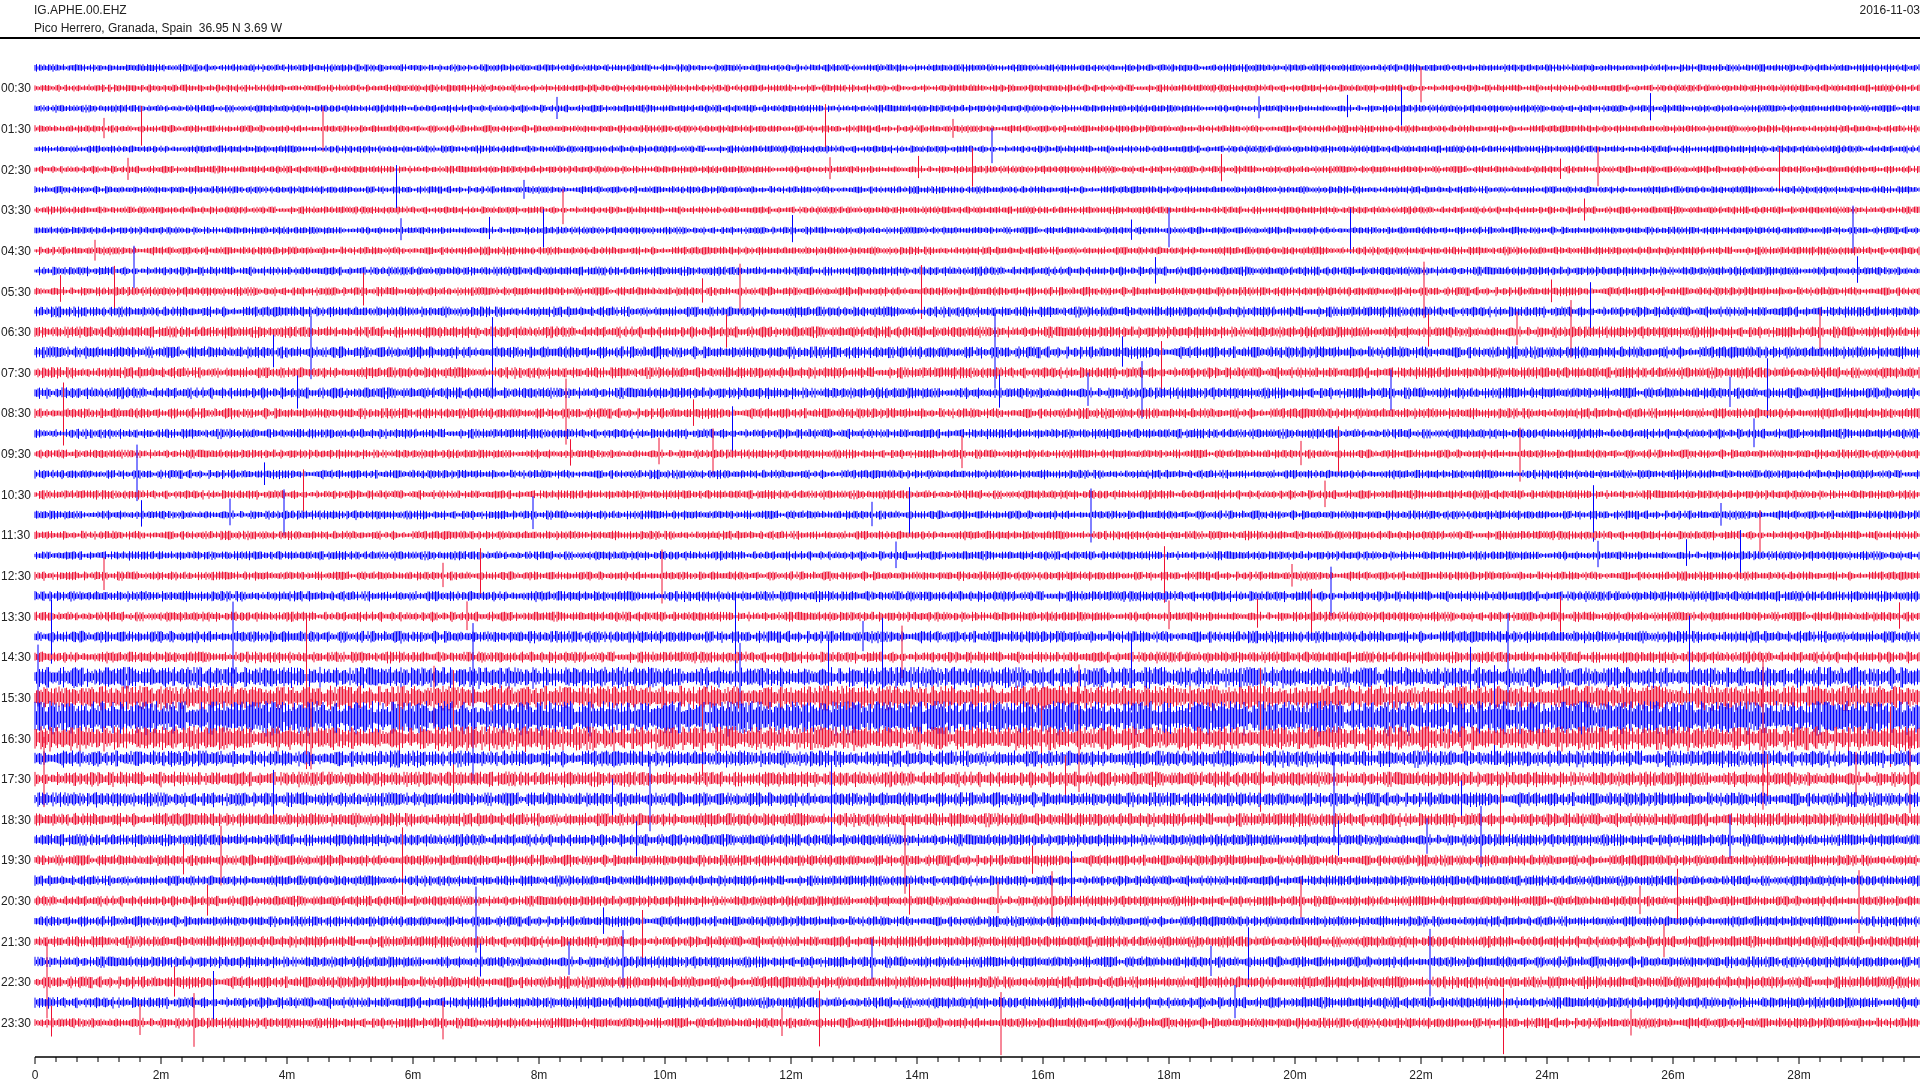 This screenshot has width=1920, height=1080. I want to click on axis-tick-label: 22m, so click(1421, 1074).